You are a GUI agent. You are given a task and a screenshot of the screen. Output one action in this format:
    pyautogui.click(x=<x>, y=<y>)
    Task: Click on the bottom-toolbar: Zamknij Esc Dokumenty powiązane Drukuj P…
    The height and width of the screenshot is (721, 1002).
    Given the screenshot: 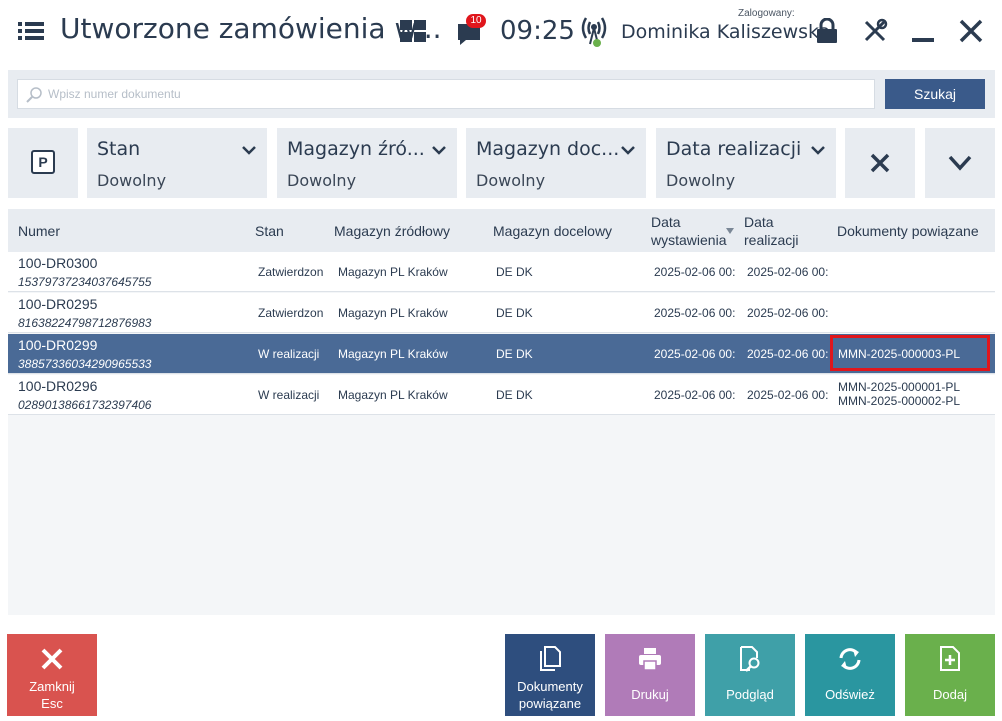 What is the action you would take?
    pyautogui.click(x=501, y=676)
    